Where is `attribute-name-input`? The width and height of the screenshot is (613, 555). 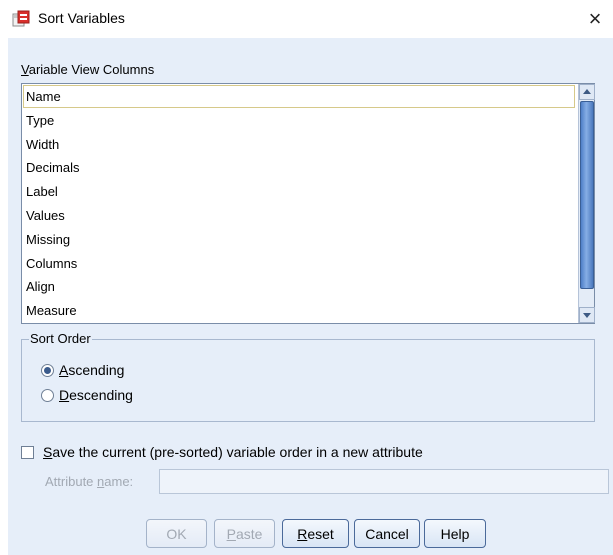
attribute-name-input is located at coordinates (384, 481).